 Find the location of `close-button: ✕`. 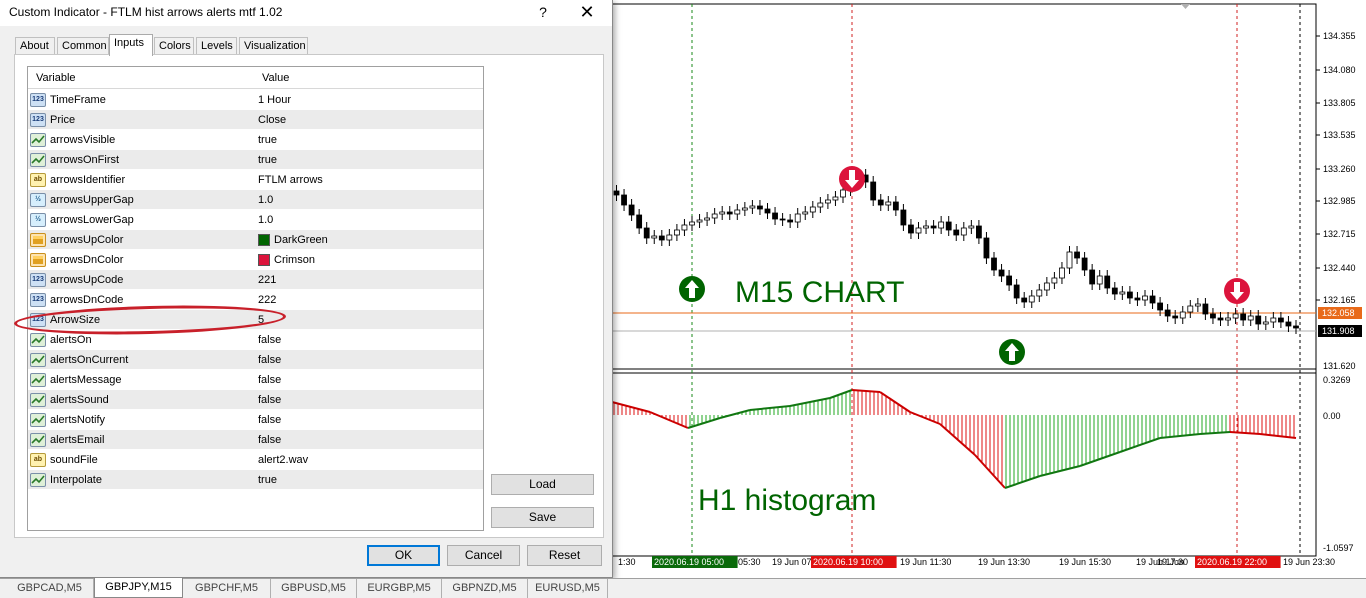

close-button: ✕ is located at coordinates (587, 13).